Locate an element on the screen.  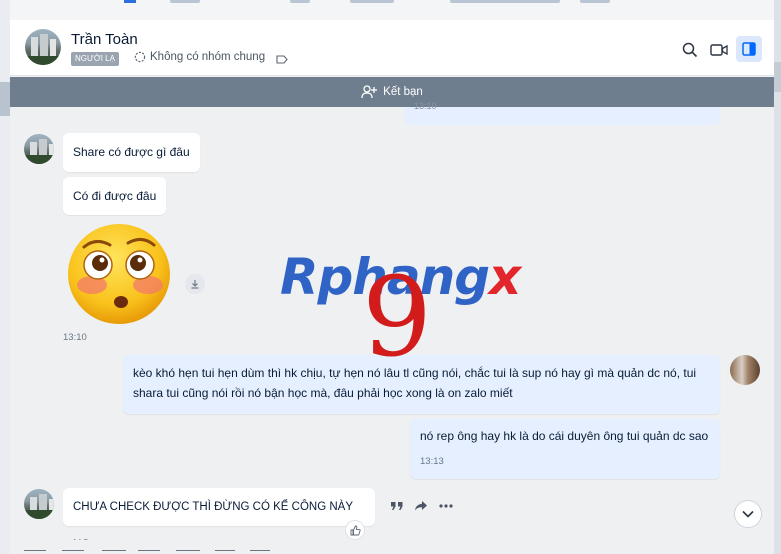
right-scrollbar is located at coordinates (777, 277).